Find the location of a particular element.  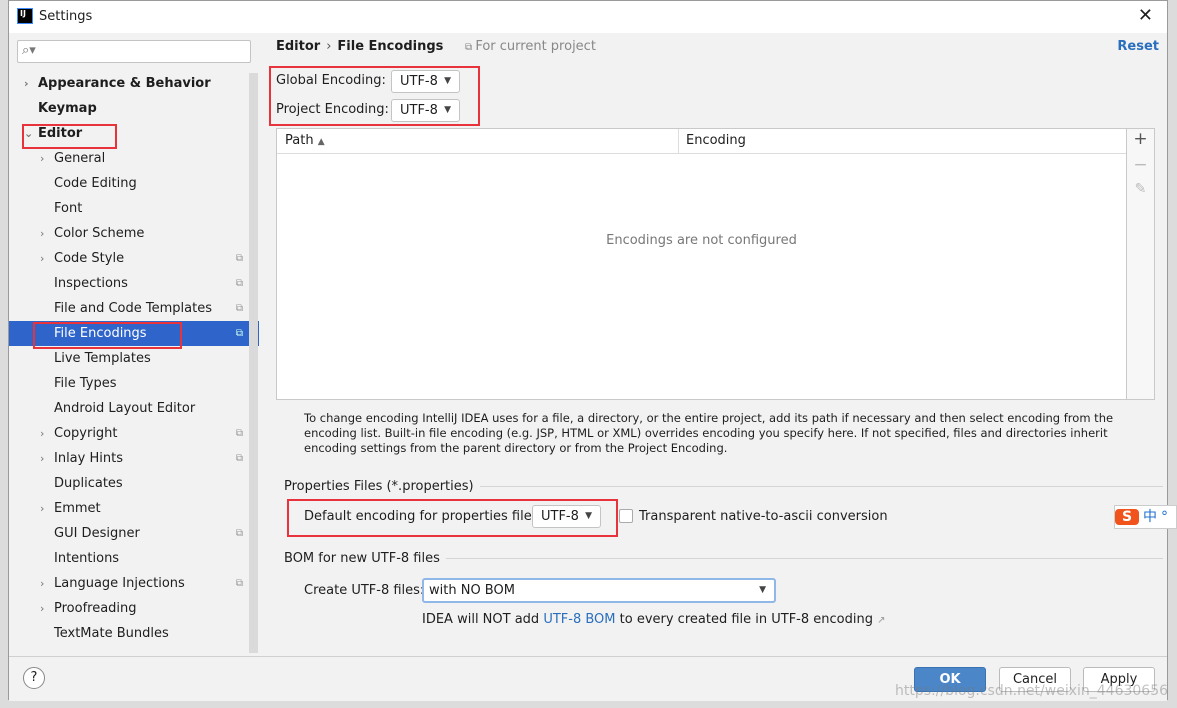

global-encoding-label: Global Encoding: is located at coordinates (331, 80).